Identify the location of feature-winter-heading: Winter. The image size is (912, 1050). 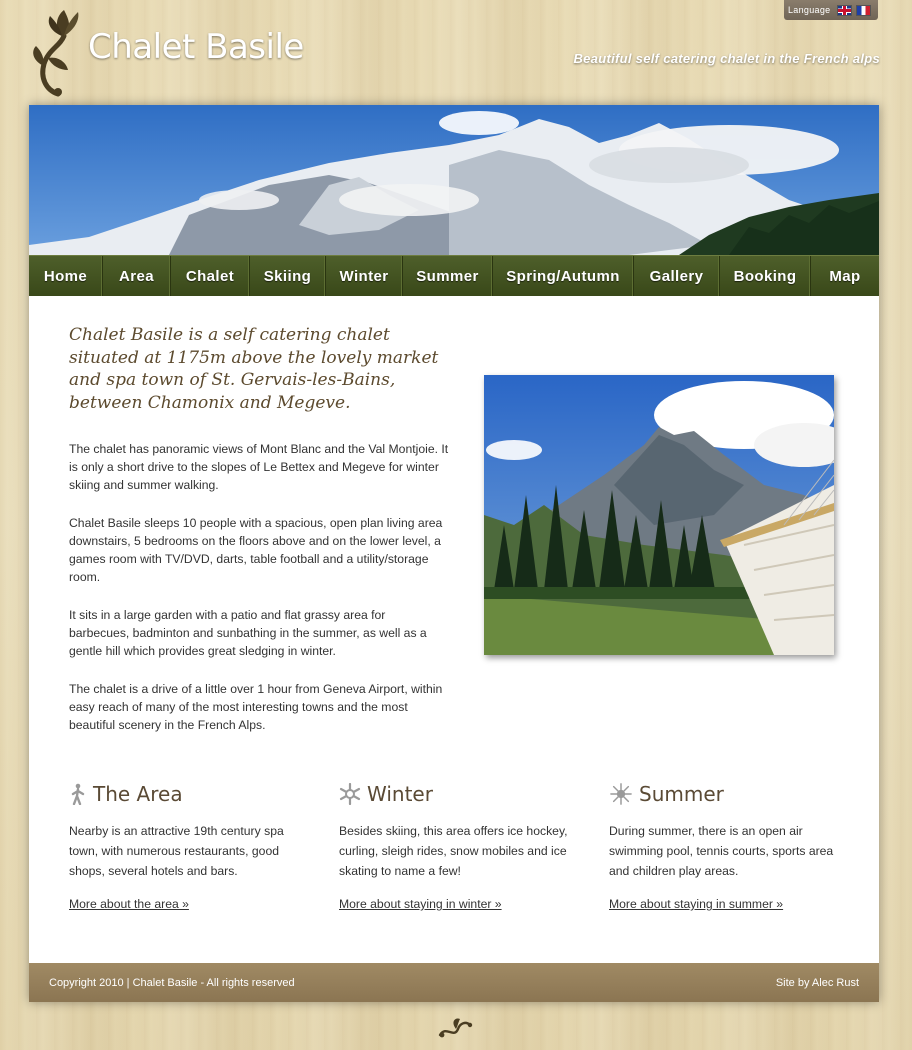
(454, 794).